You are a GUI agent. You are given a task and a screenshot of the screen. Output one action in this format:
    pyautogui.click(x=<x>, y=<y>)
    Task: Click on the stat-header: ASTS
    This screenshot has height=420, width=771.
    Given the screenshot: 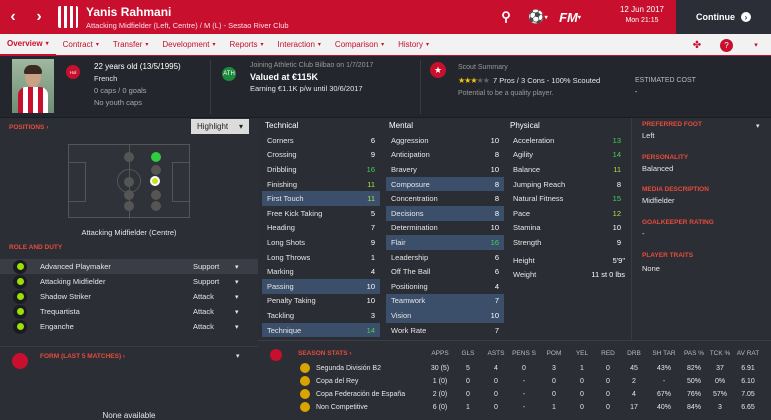 What is the action you would take?
    pyautogui.click(x=496, y=353)
    